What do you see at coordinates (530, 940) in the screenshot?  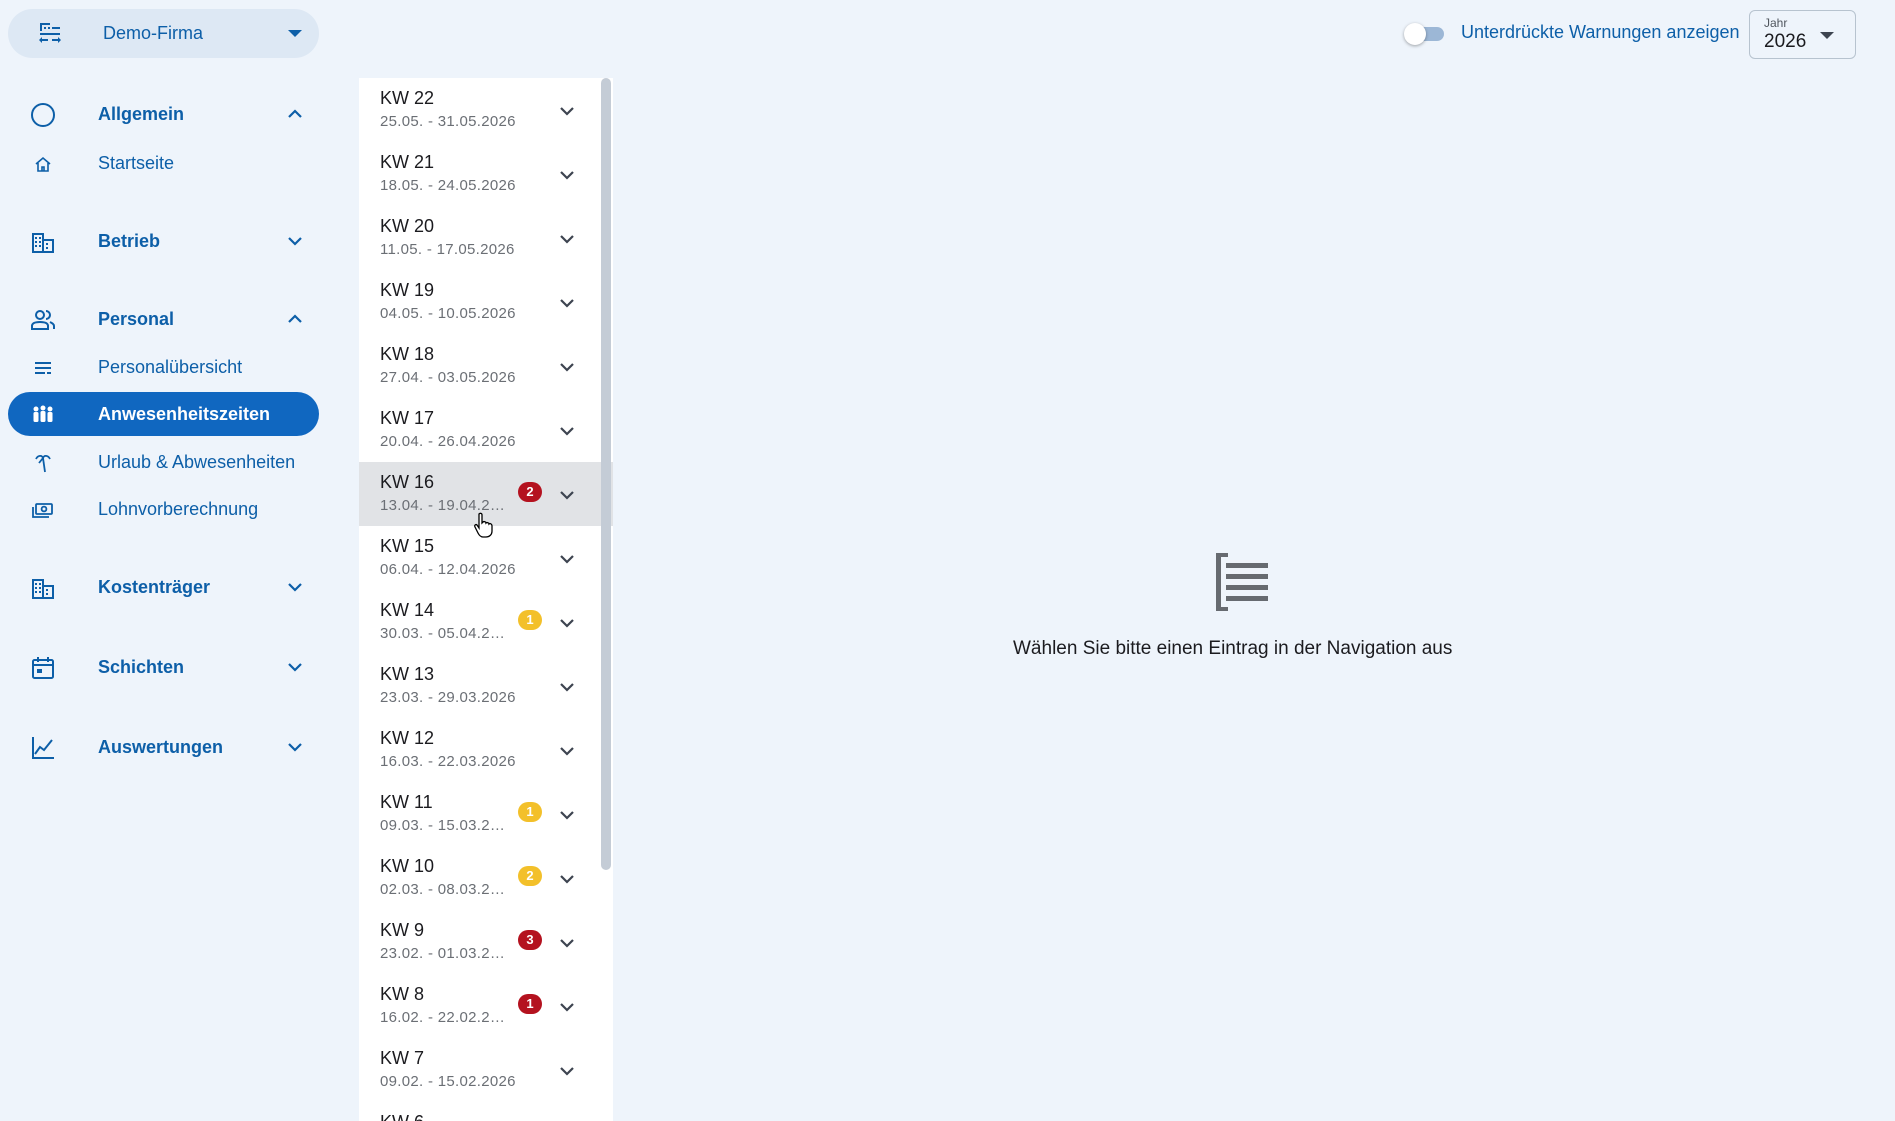 I see `warning-count-badge: 3` at bounding box center [530, 940].